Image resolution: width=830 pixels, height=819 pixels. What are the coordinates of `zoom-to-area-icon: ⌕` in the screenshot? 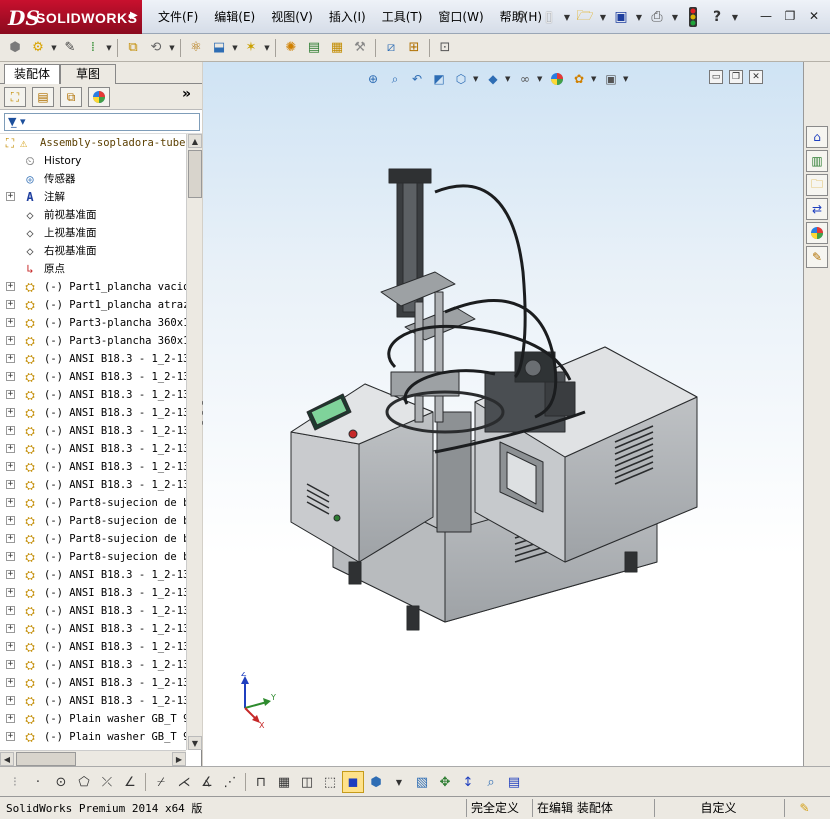 It's located at (395, 79).